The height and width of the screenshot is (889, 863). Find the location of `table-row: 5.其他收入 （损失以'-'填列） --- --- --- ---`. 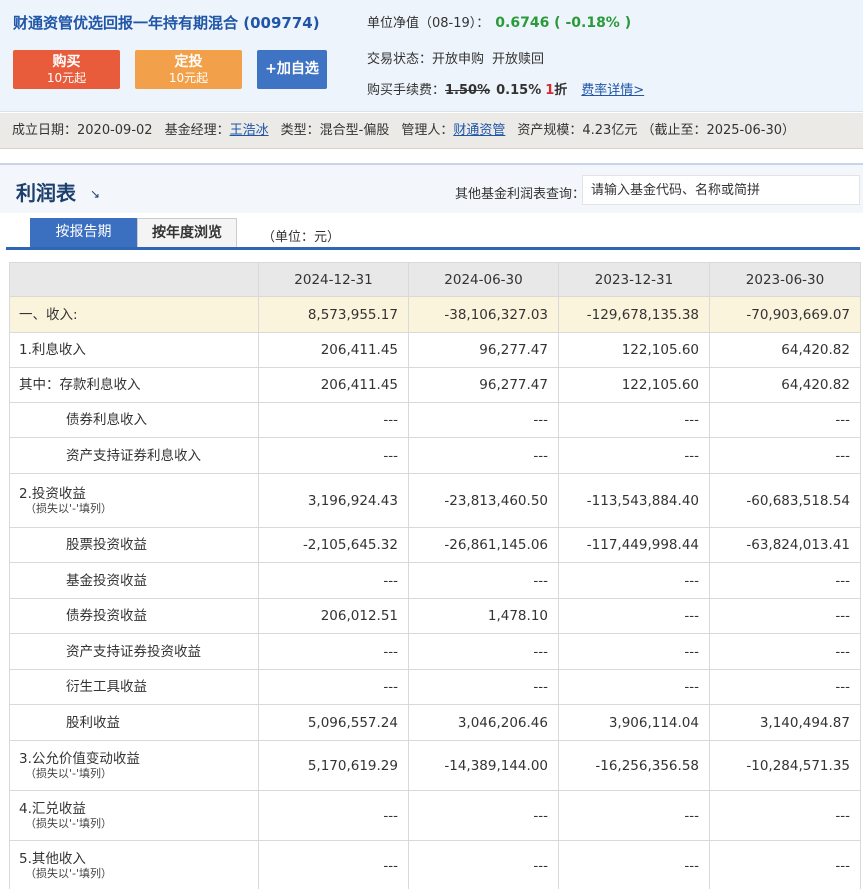

table-row: 5.其他收入 （损失以'-'填列） --- --- --- --- is located at coordinates (435, 864).